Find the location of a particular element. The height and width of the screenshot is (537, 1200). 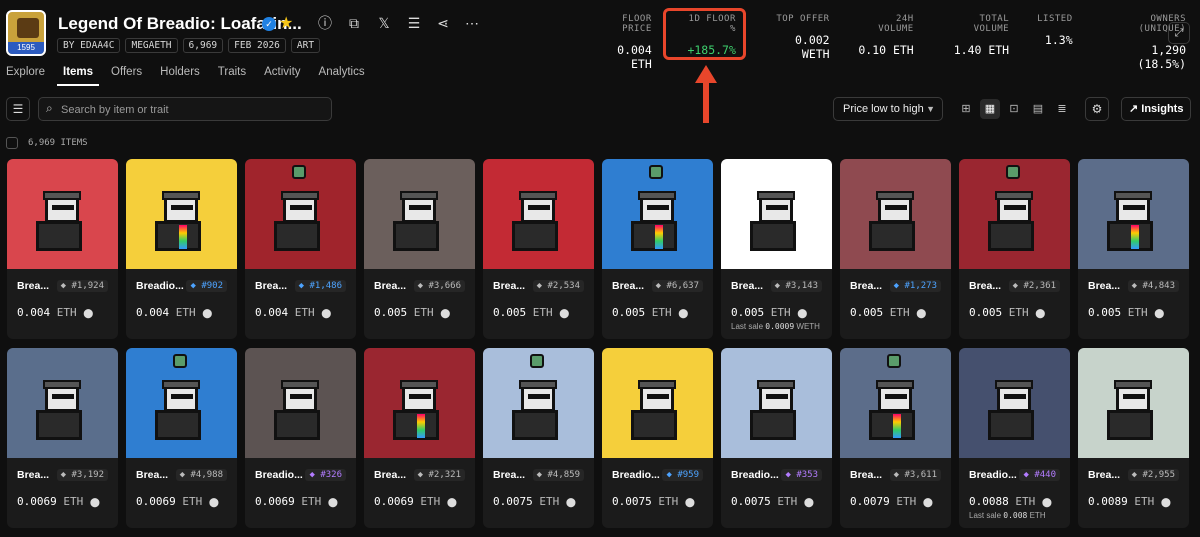

item-card: Brea... ◆ #1,486 0.004 ETH ⬤ is located at coordinates (300, 249).